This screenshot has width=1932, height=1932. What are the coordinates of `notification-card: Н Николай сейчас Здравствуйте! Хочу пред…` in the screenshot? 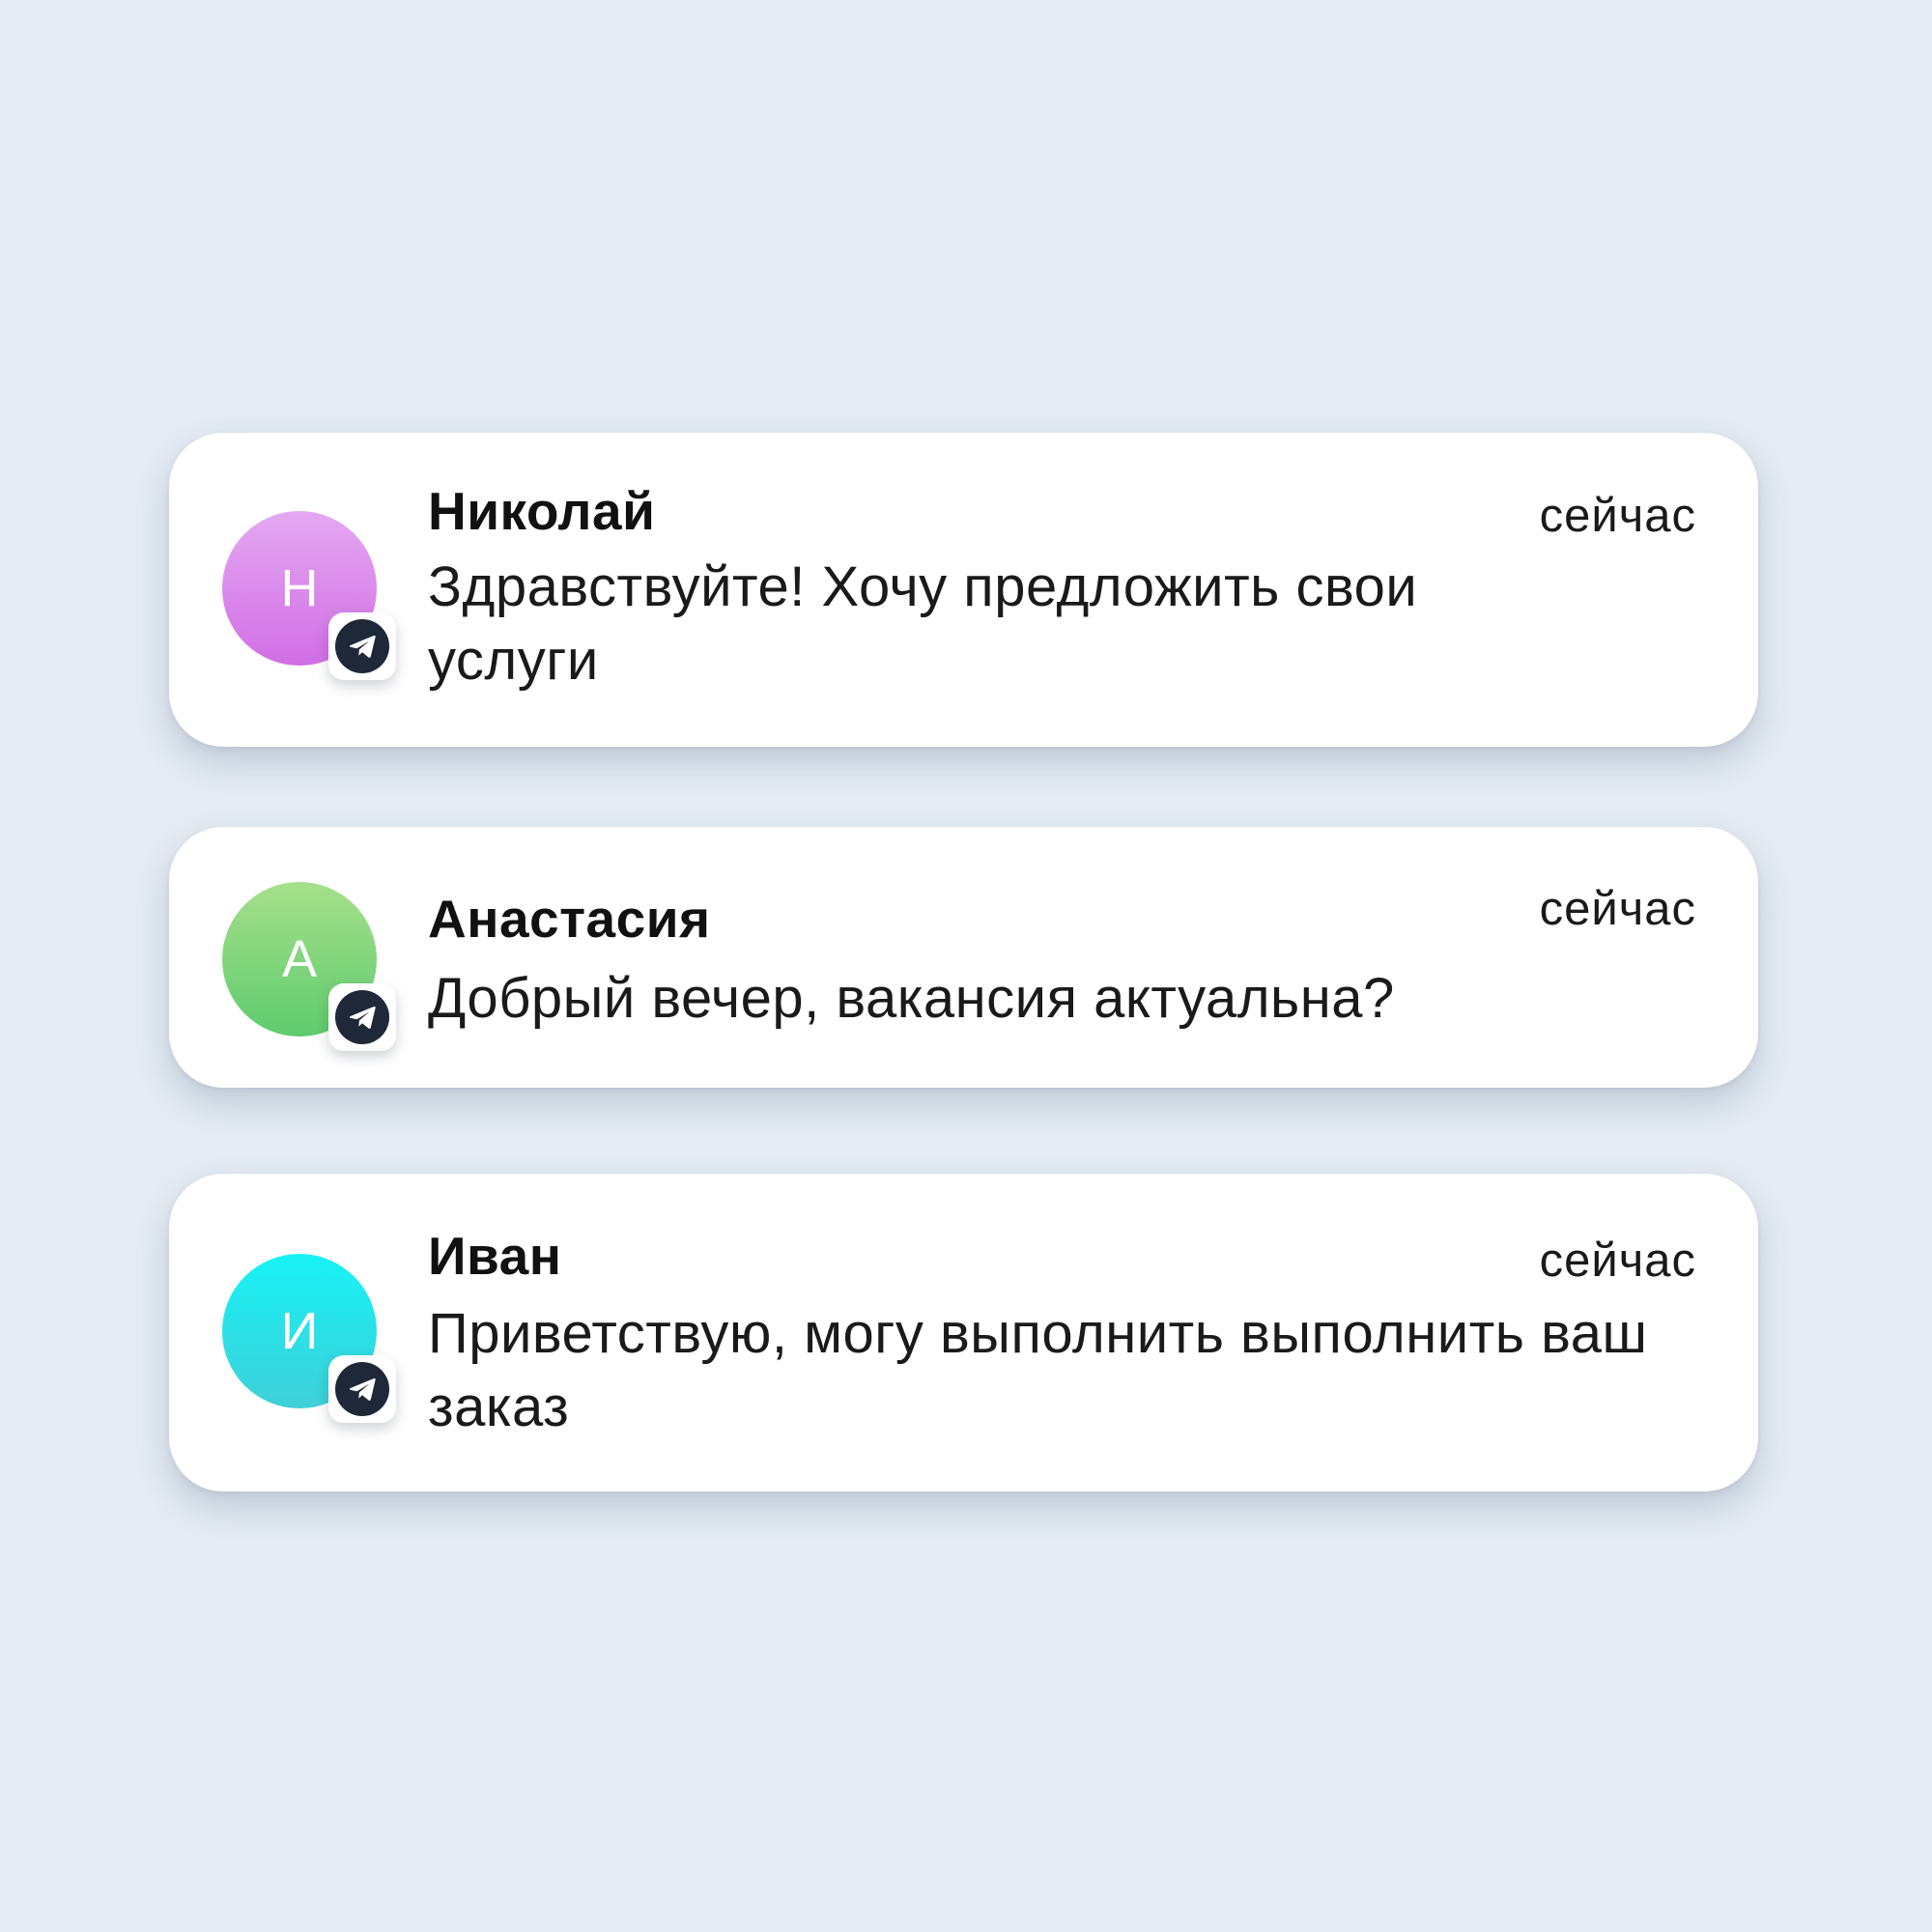 It's located at (963, 590).